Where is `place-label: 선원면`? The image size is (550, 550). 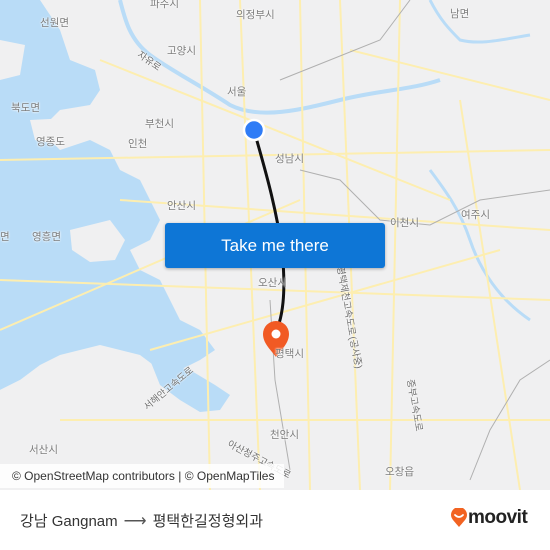
place-label: 선원면 is located at coordinates (54, 23).